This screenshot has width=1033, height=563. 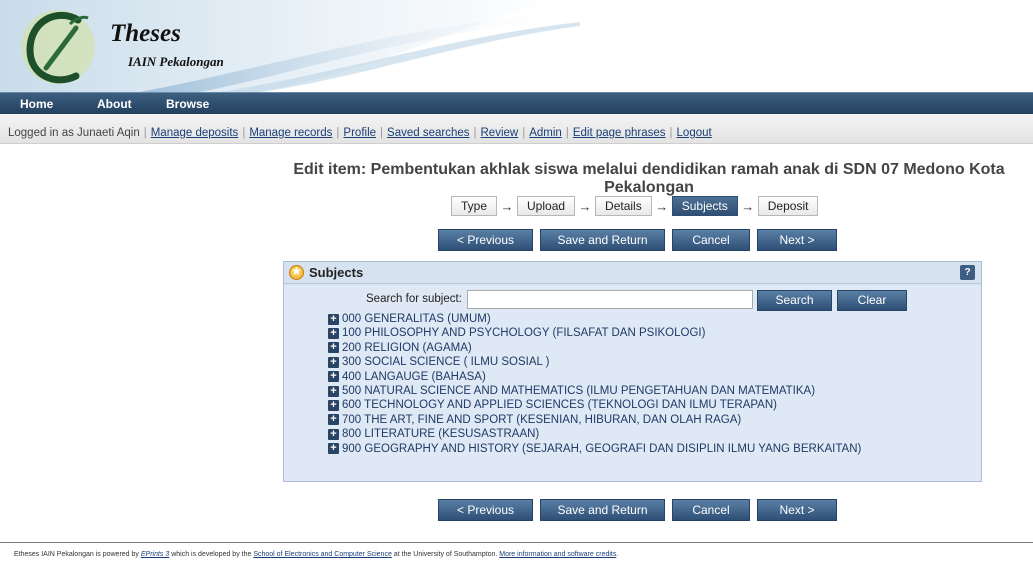 I want to click on footer-link-eprints-label: EPrints 3, so click(x=155, y=554).